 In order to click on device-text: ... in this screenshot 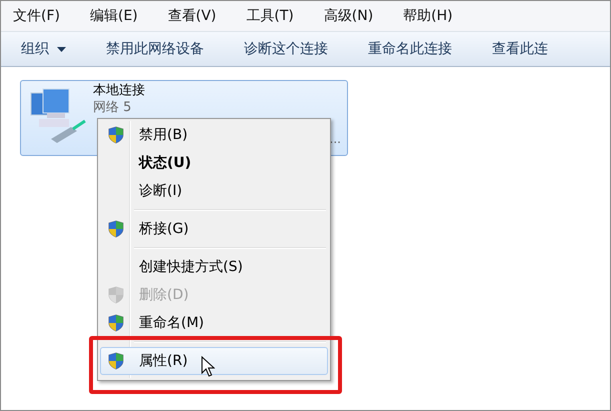, I will do `click(335, 139)`.